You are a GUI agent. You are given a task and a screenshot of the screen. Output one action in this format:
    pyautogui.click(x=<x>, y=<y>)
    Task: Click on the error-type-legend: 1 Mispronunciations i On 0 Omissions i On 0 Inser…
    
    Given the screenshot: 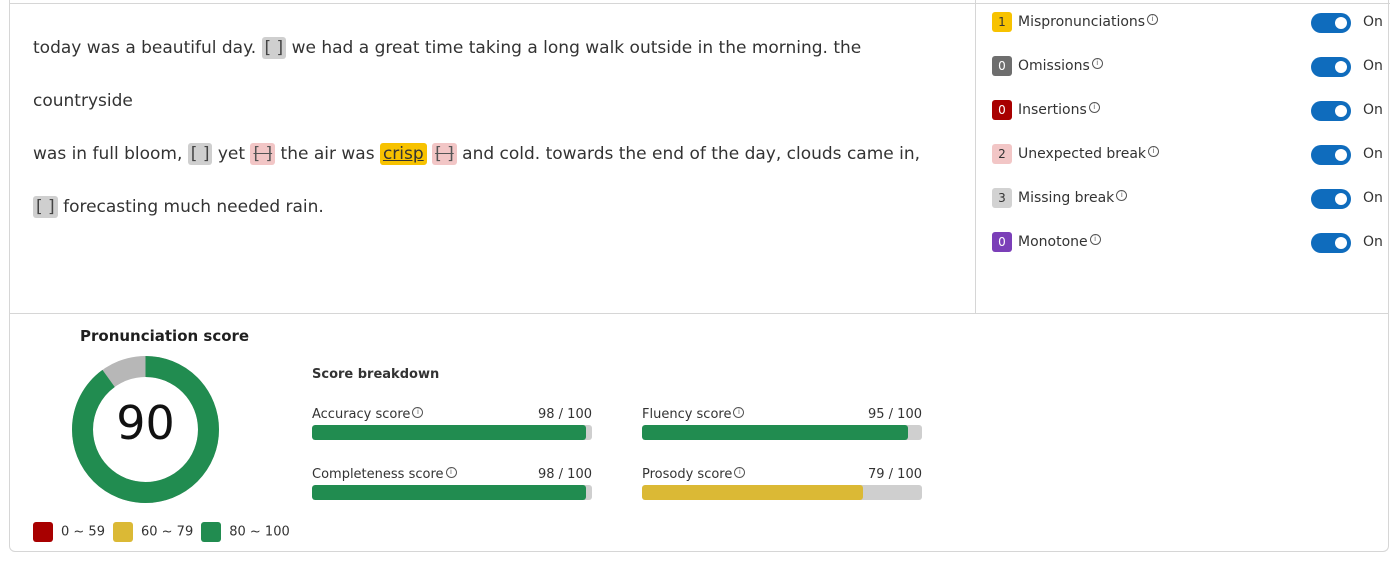 What is the action you would take?
    pyautogui.click(x=1189, y=144)
    